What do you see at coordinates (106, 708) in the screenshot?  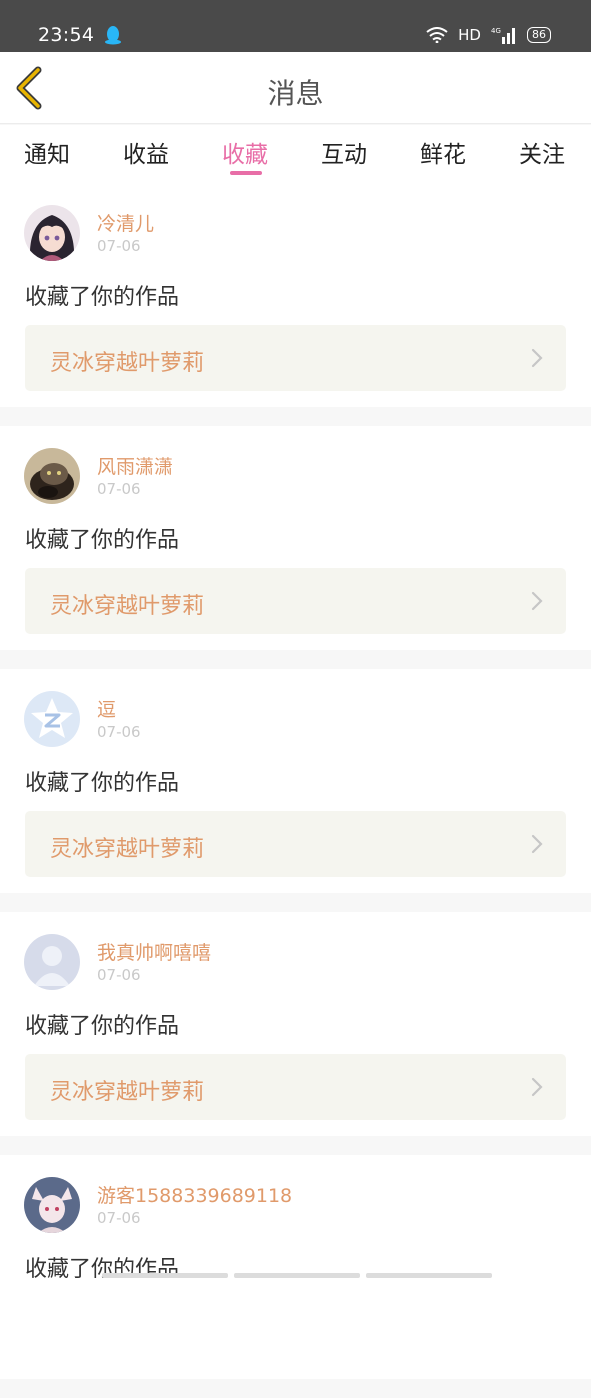 I see `user-name: 逗` at bounding box center [106, 708].